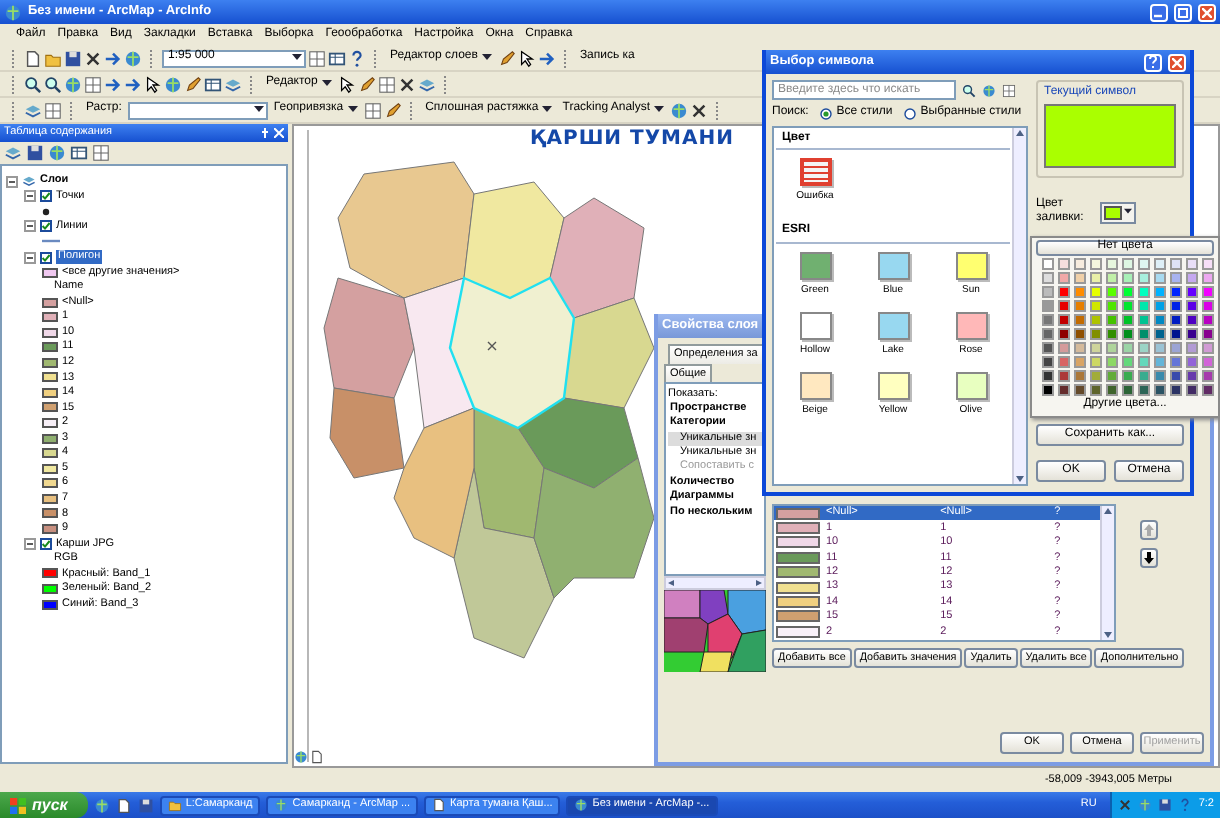 The width and height of the screenshot is (1220, 818). What do you see at coordinates (632, 140) in the screenshot?
I see `map-title: ҚАРШИ ТУМАНИ` at bounding box center [632, 140].